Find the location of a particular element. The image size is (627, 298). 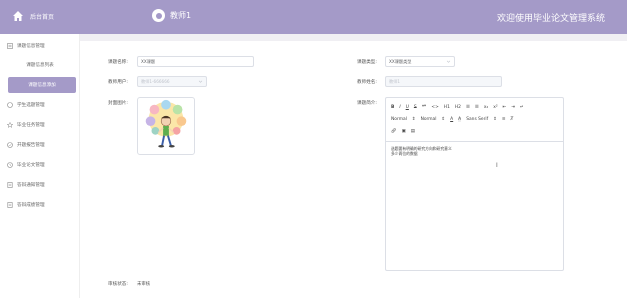

cover-image is located at coordinates (166, 123).